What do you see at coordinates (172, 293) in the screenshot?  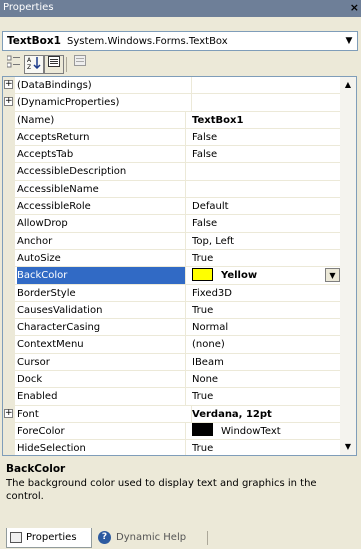 I see `property-row: BorderStyle Fixed3D` at bounding box center [172, 293].